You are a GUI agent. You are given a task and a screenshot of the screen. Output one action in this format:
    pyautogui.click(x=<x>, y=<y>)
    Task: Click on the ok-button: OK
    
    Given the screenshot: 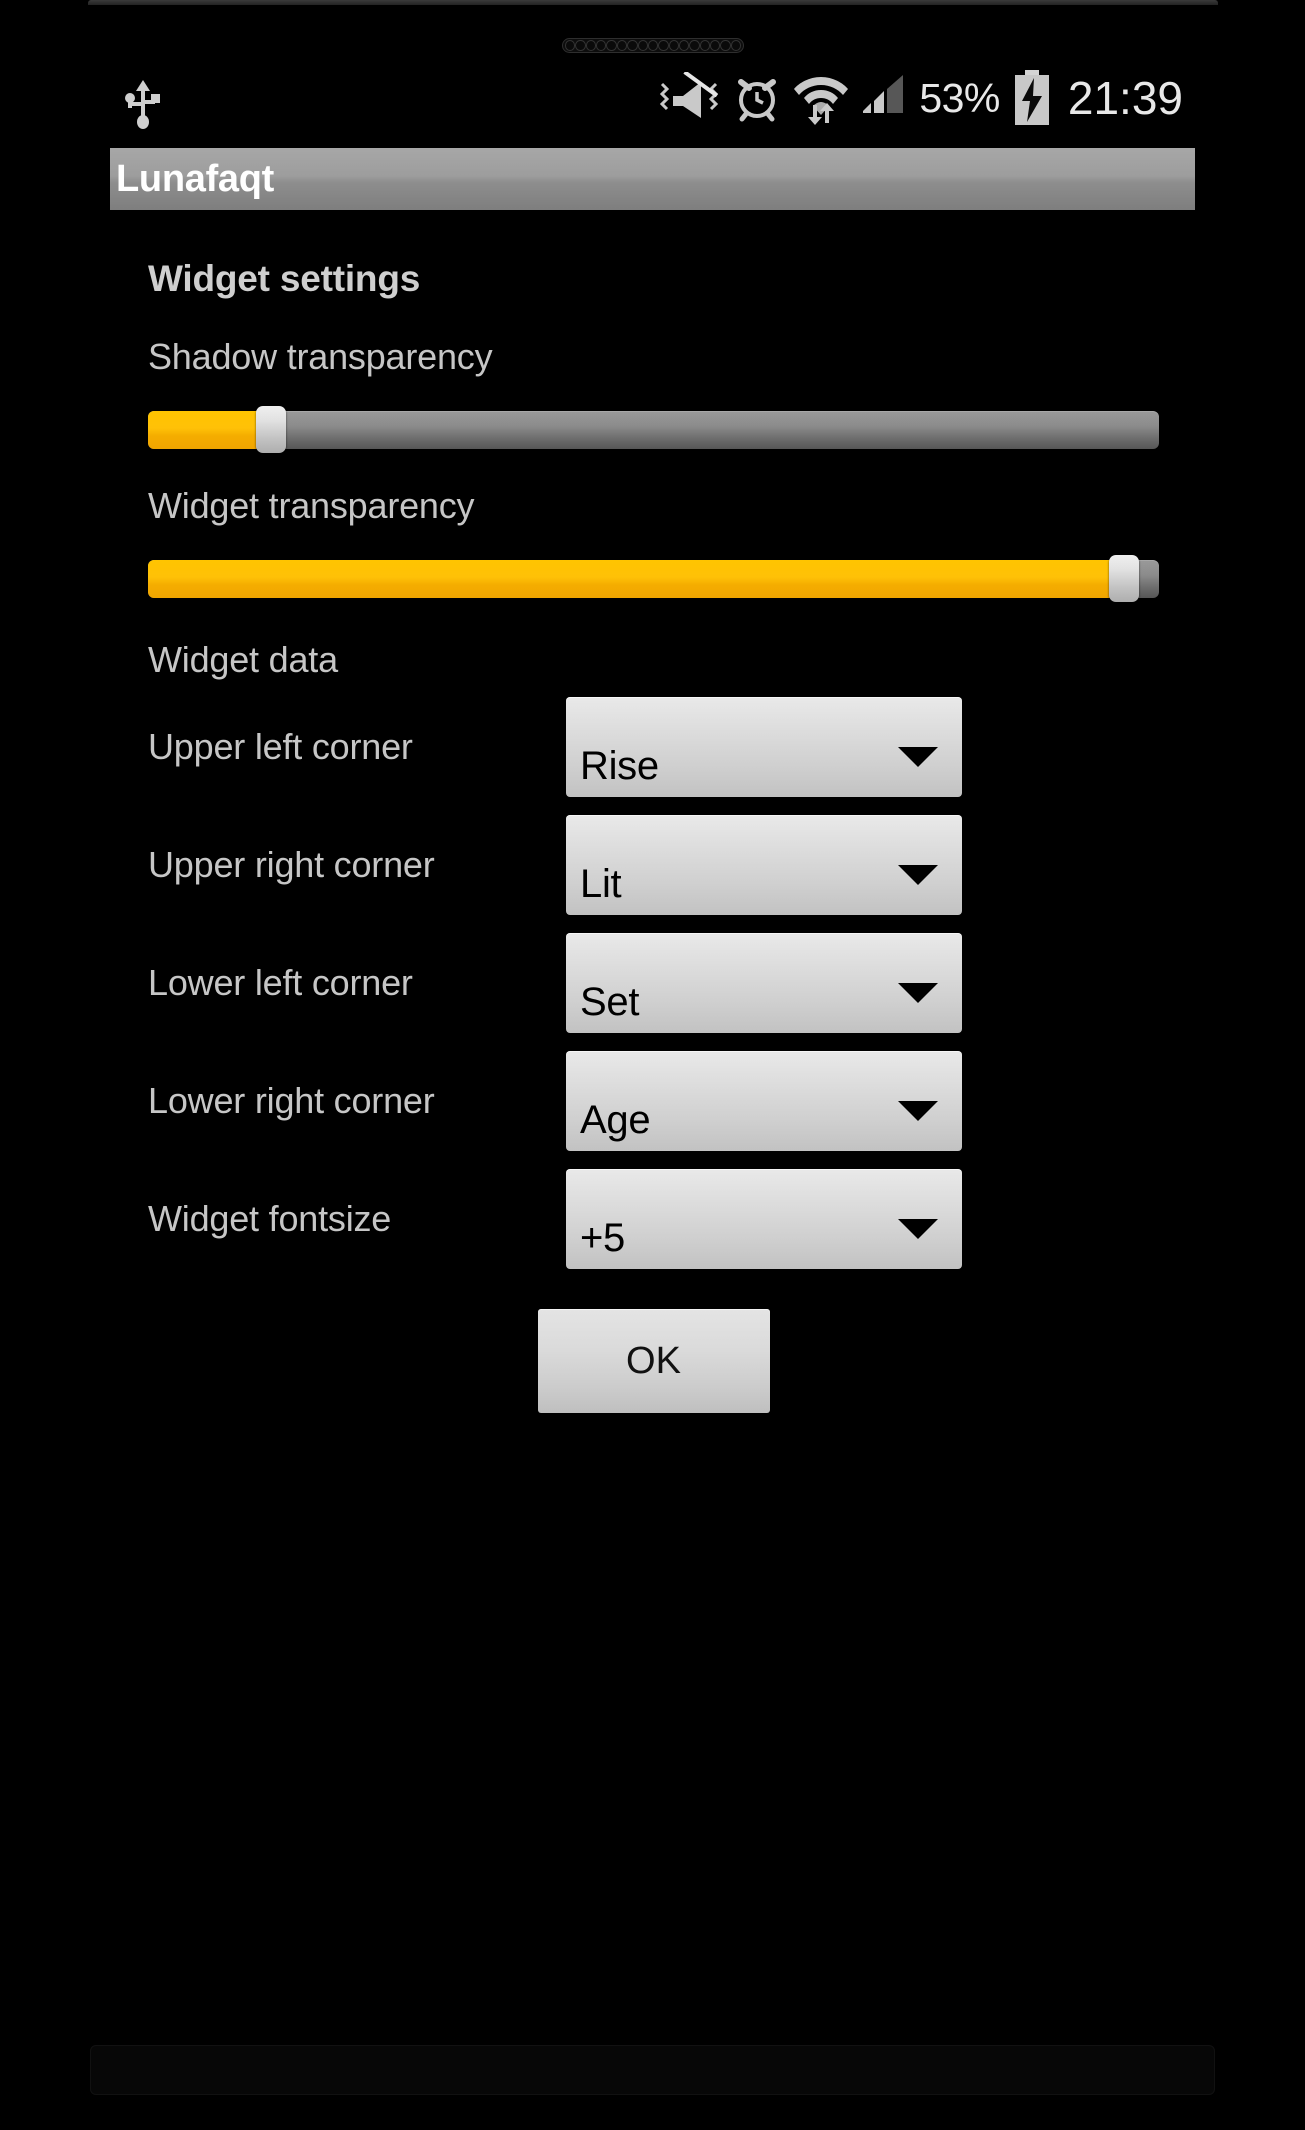 What is the action you would take?
    pyautogui.click(x=653, y=1361)
    